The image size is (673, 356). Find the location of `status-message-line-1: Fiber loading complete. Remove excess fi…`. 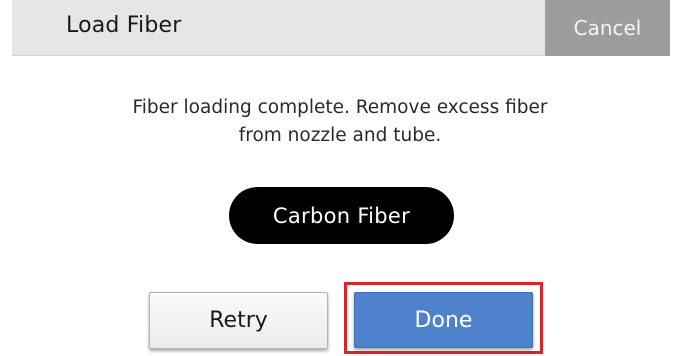

status-message-line-1: Fiber loading complete. Remove excess fi… is located at coordinates (340, 107).